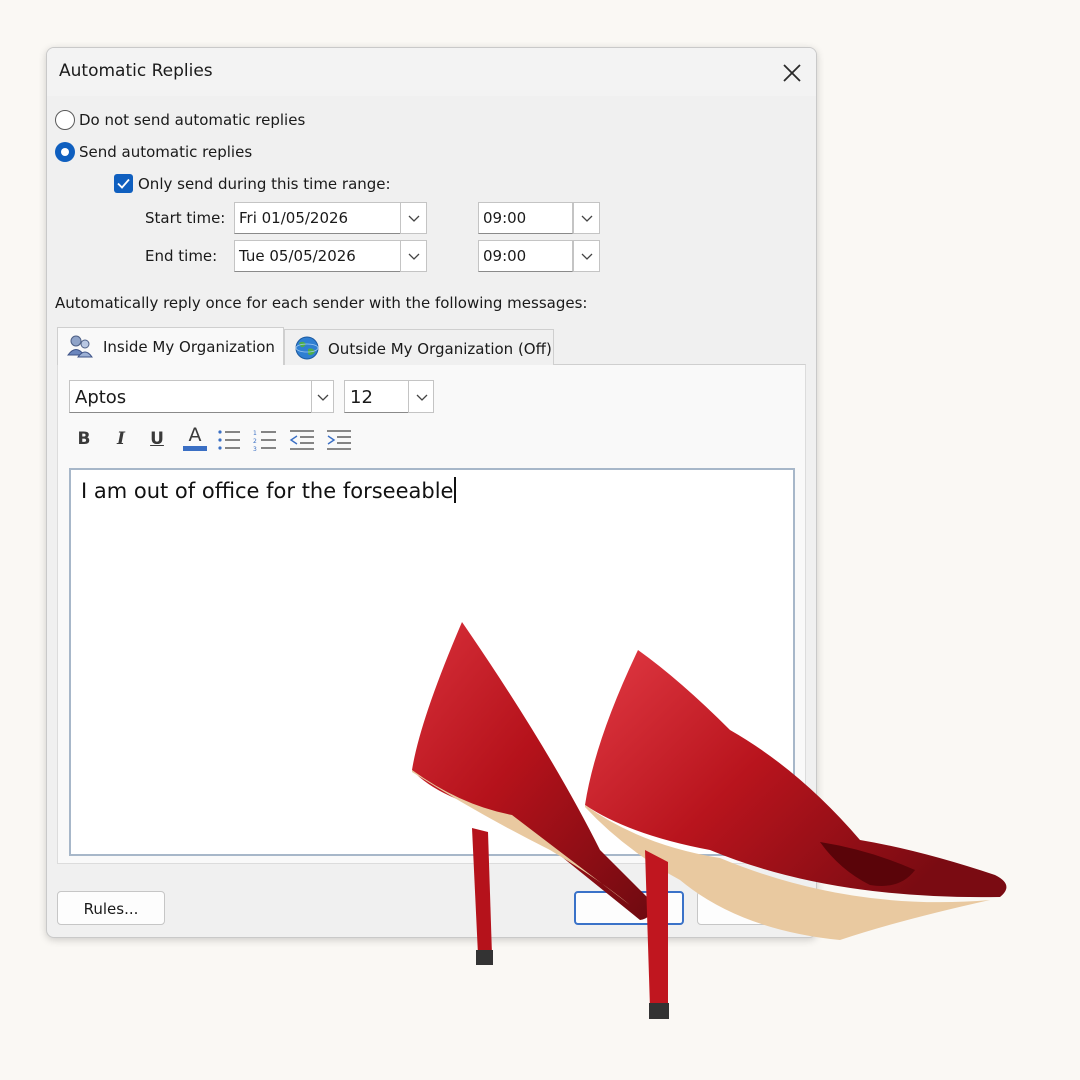 This screenshot has width=1080, height=1080. I want to click on numbered-list-icon: 1 2 3, so click(265, 440).